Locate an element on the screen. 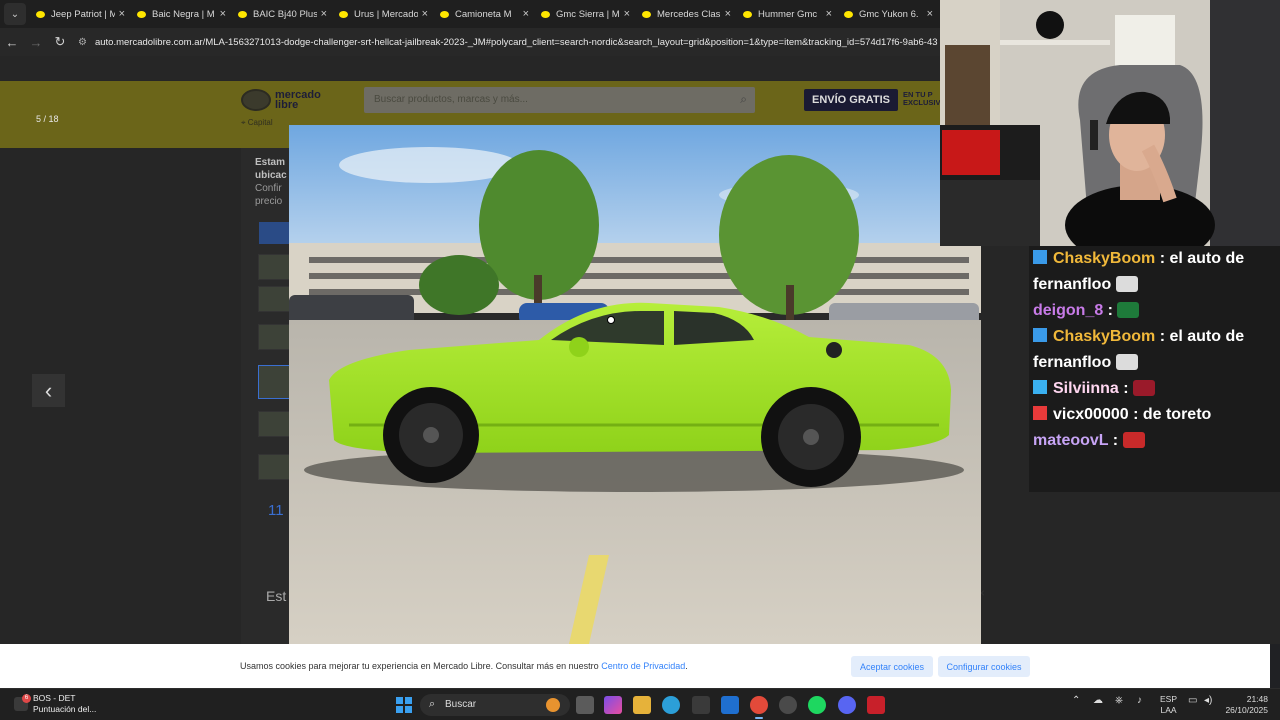 This screenshot has height=720, width=1280. volume-icon: ◂) is located at coordinates (1208, 700).